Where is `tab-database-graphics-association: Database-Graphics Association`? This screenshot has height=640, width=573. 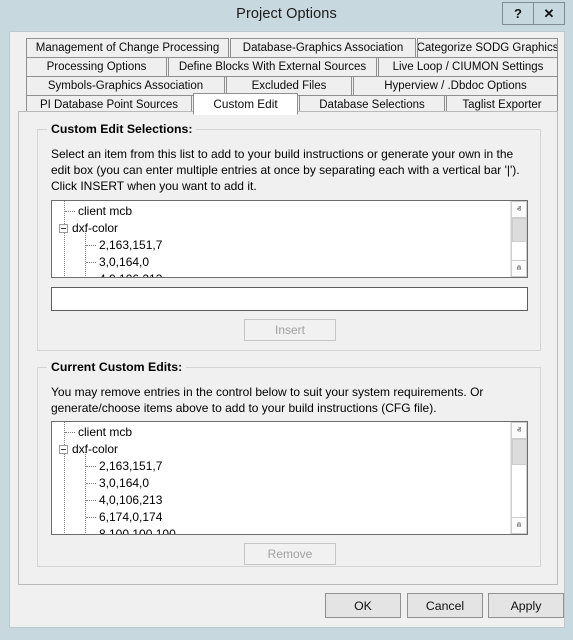 tab-database-graphics-association: Database-Graphics Association is located at coordinates (323, 48).